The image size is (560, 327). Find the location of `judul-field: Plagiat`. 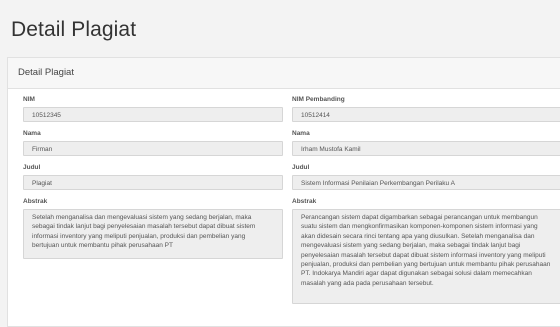

judul-field: Plagiat is located at coordinates (153, 182).